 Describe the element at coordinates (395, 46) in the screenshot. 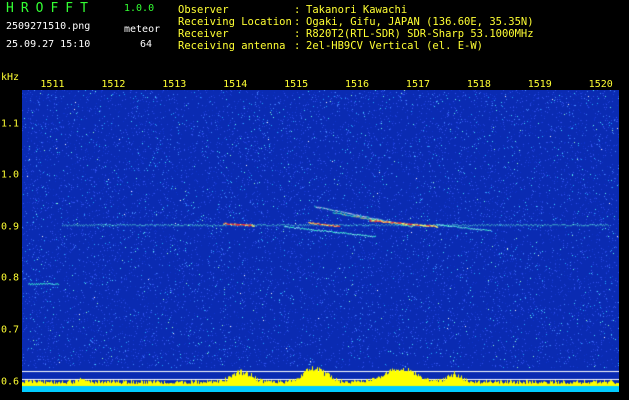

I see `info-value: 2el-HB9CV Vertical (el. E-W)` at that location.